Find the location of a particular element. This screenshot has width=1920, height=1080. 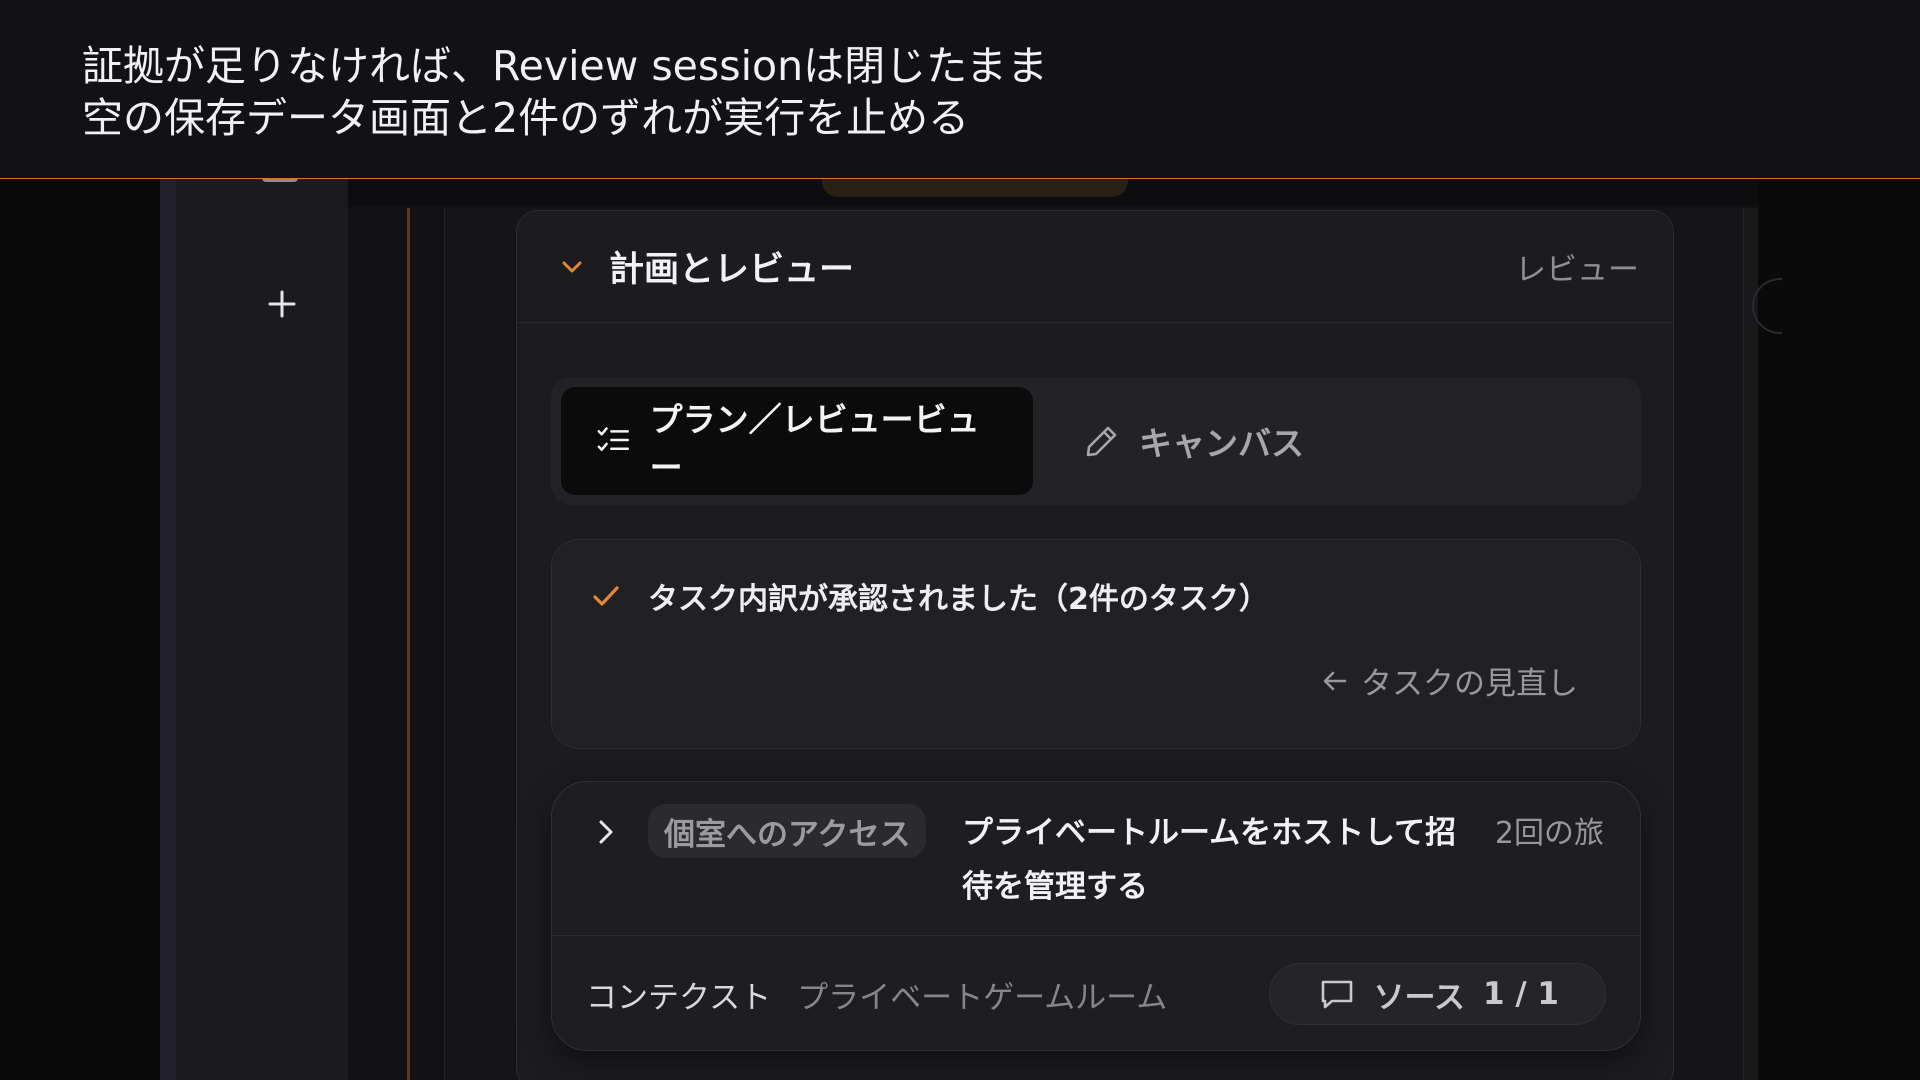

source-button: ソース 1 / 1 is located at coordinates (1437, 994).